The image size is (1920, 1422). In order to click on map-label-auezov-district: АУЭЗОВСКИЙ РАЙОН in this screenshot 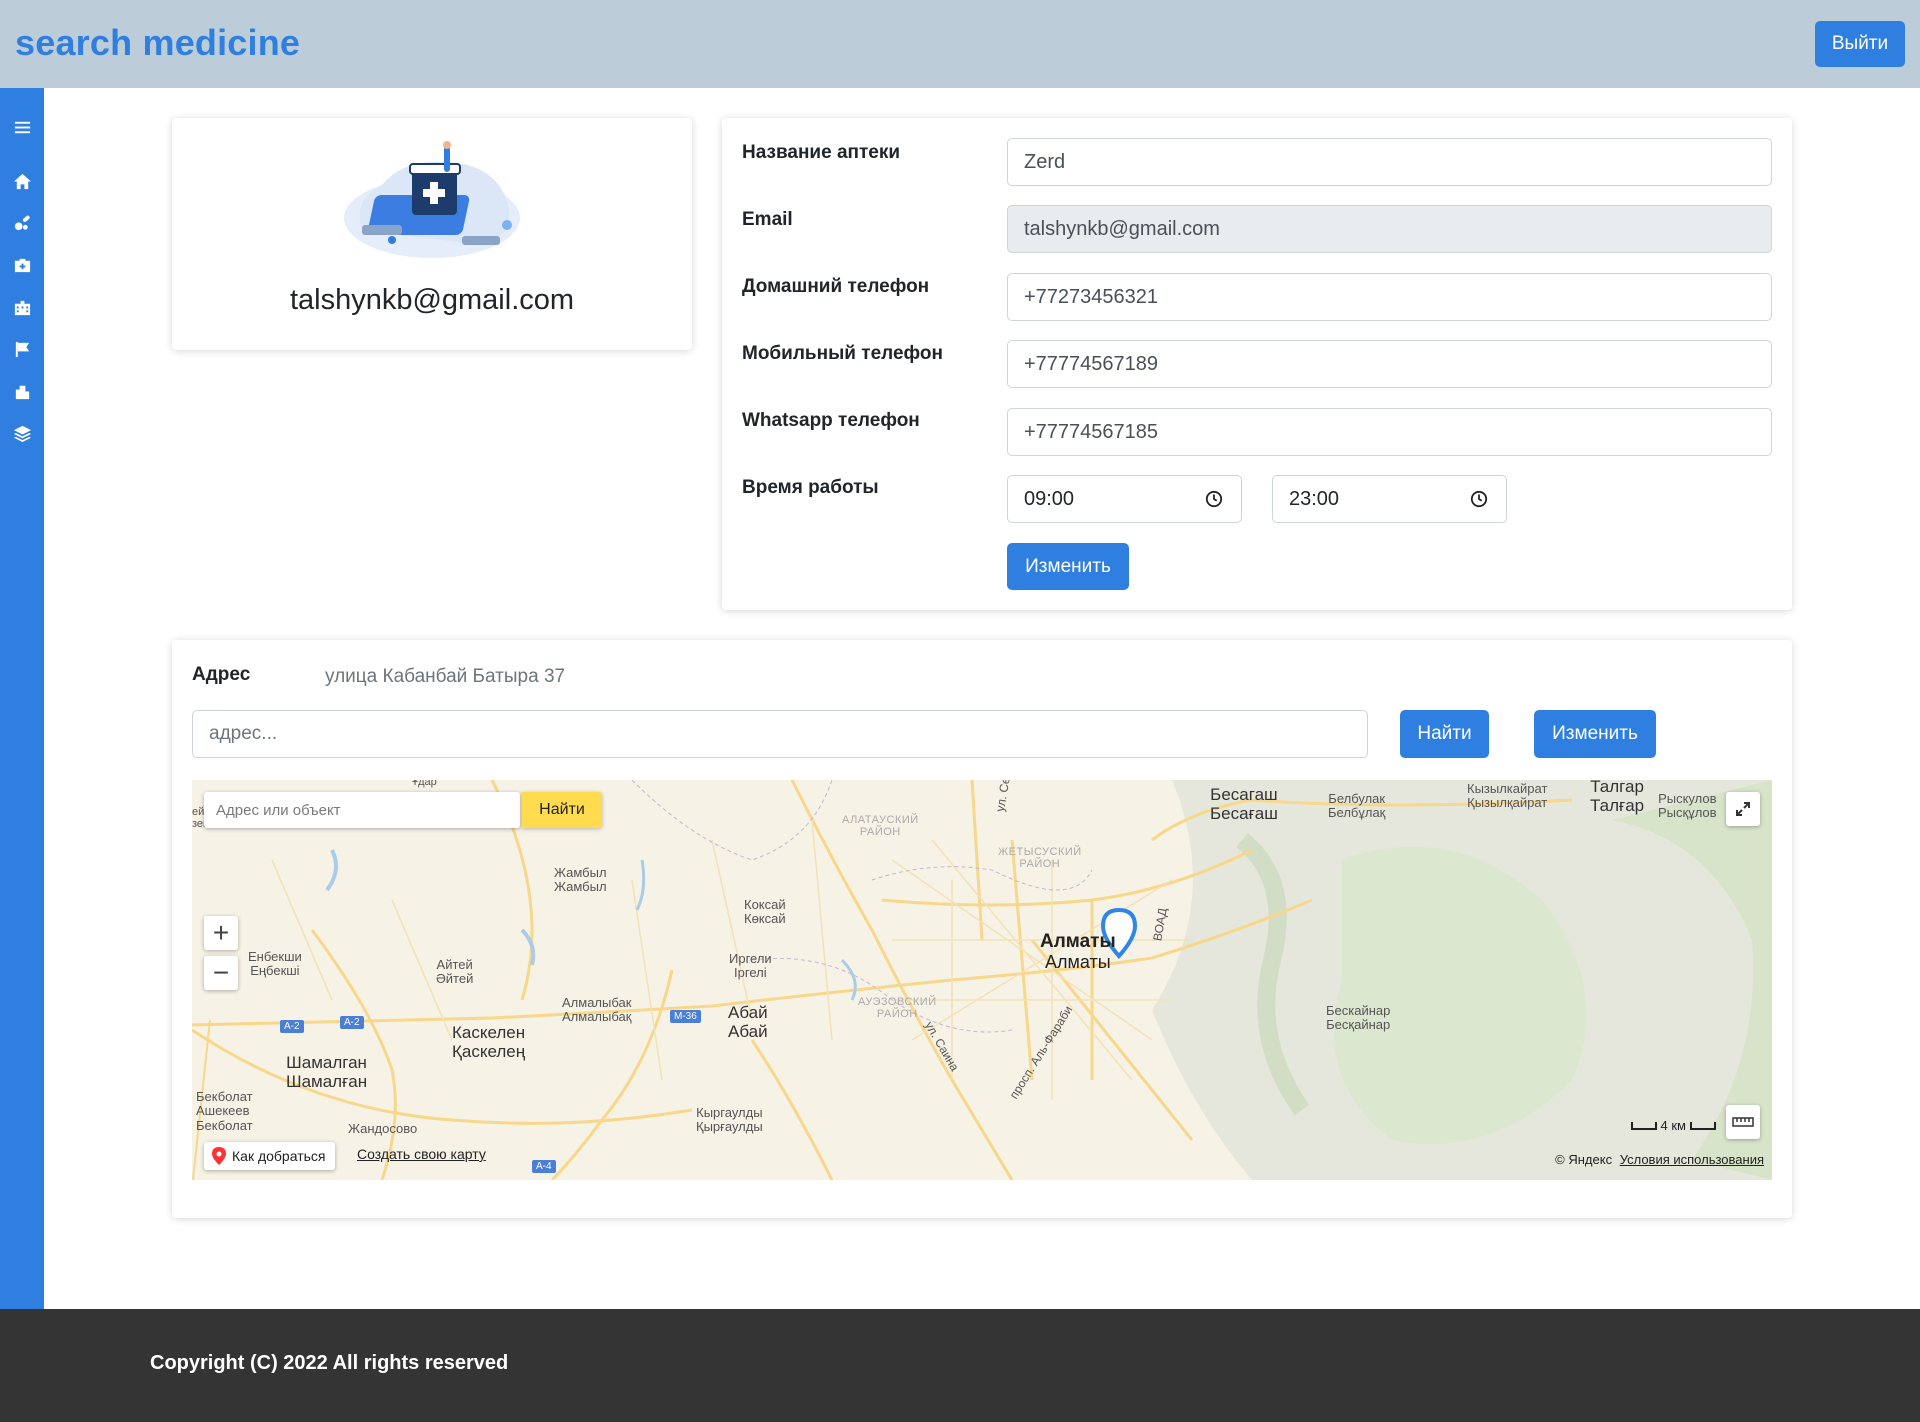, I will do `click(897, 1008)`.